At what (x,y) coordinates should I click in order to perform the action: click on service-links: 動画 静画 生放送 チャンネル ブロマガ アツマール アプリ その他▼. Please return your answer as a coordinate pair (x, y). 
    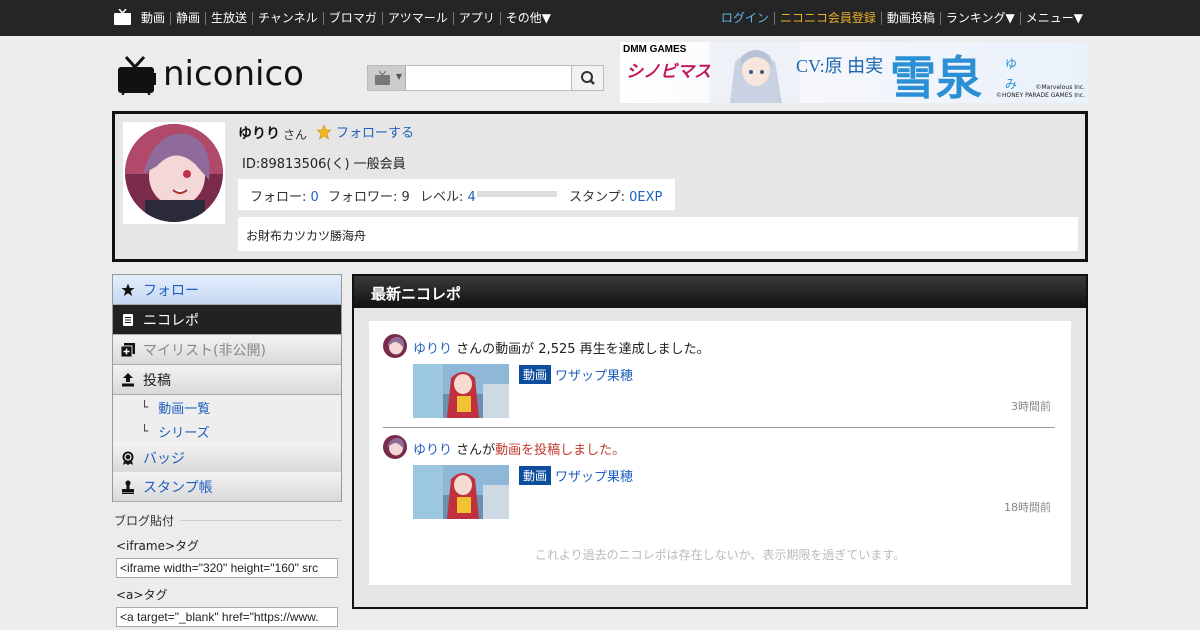
    Looking at the image, I should click on (348, 18).